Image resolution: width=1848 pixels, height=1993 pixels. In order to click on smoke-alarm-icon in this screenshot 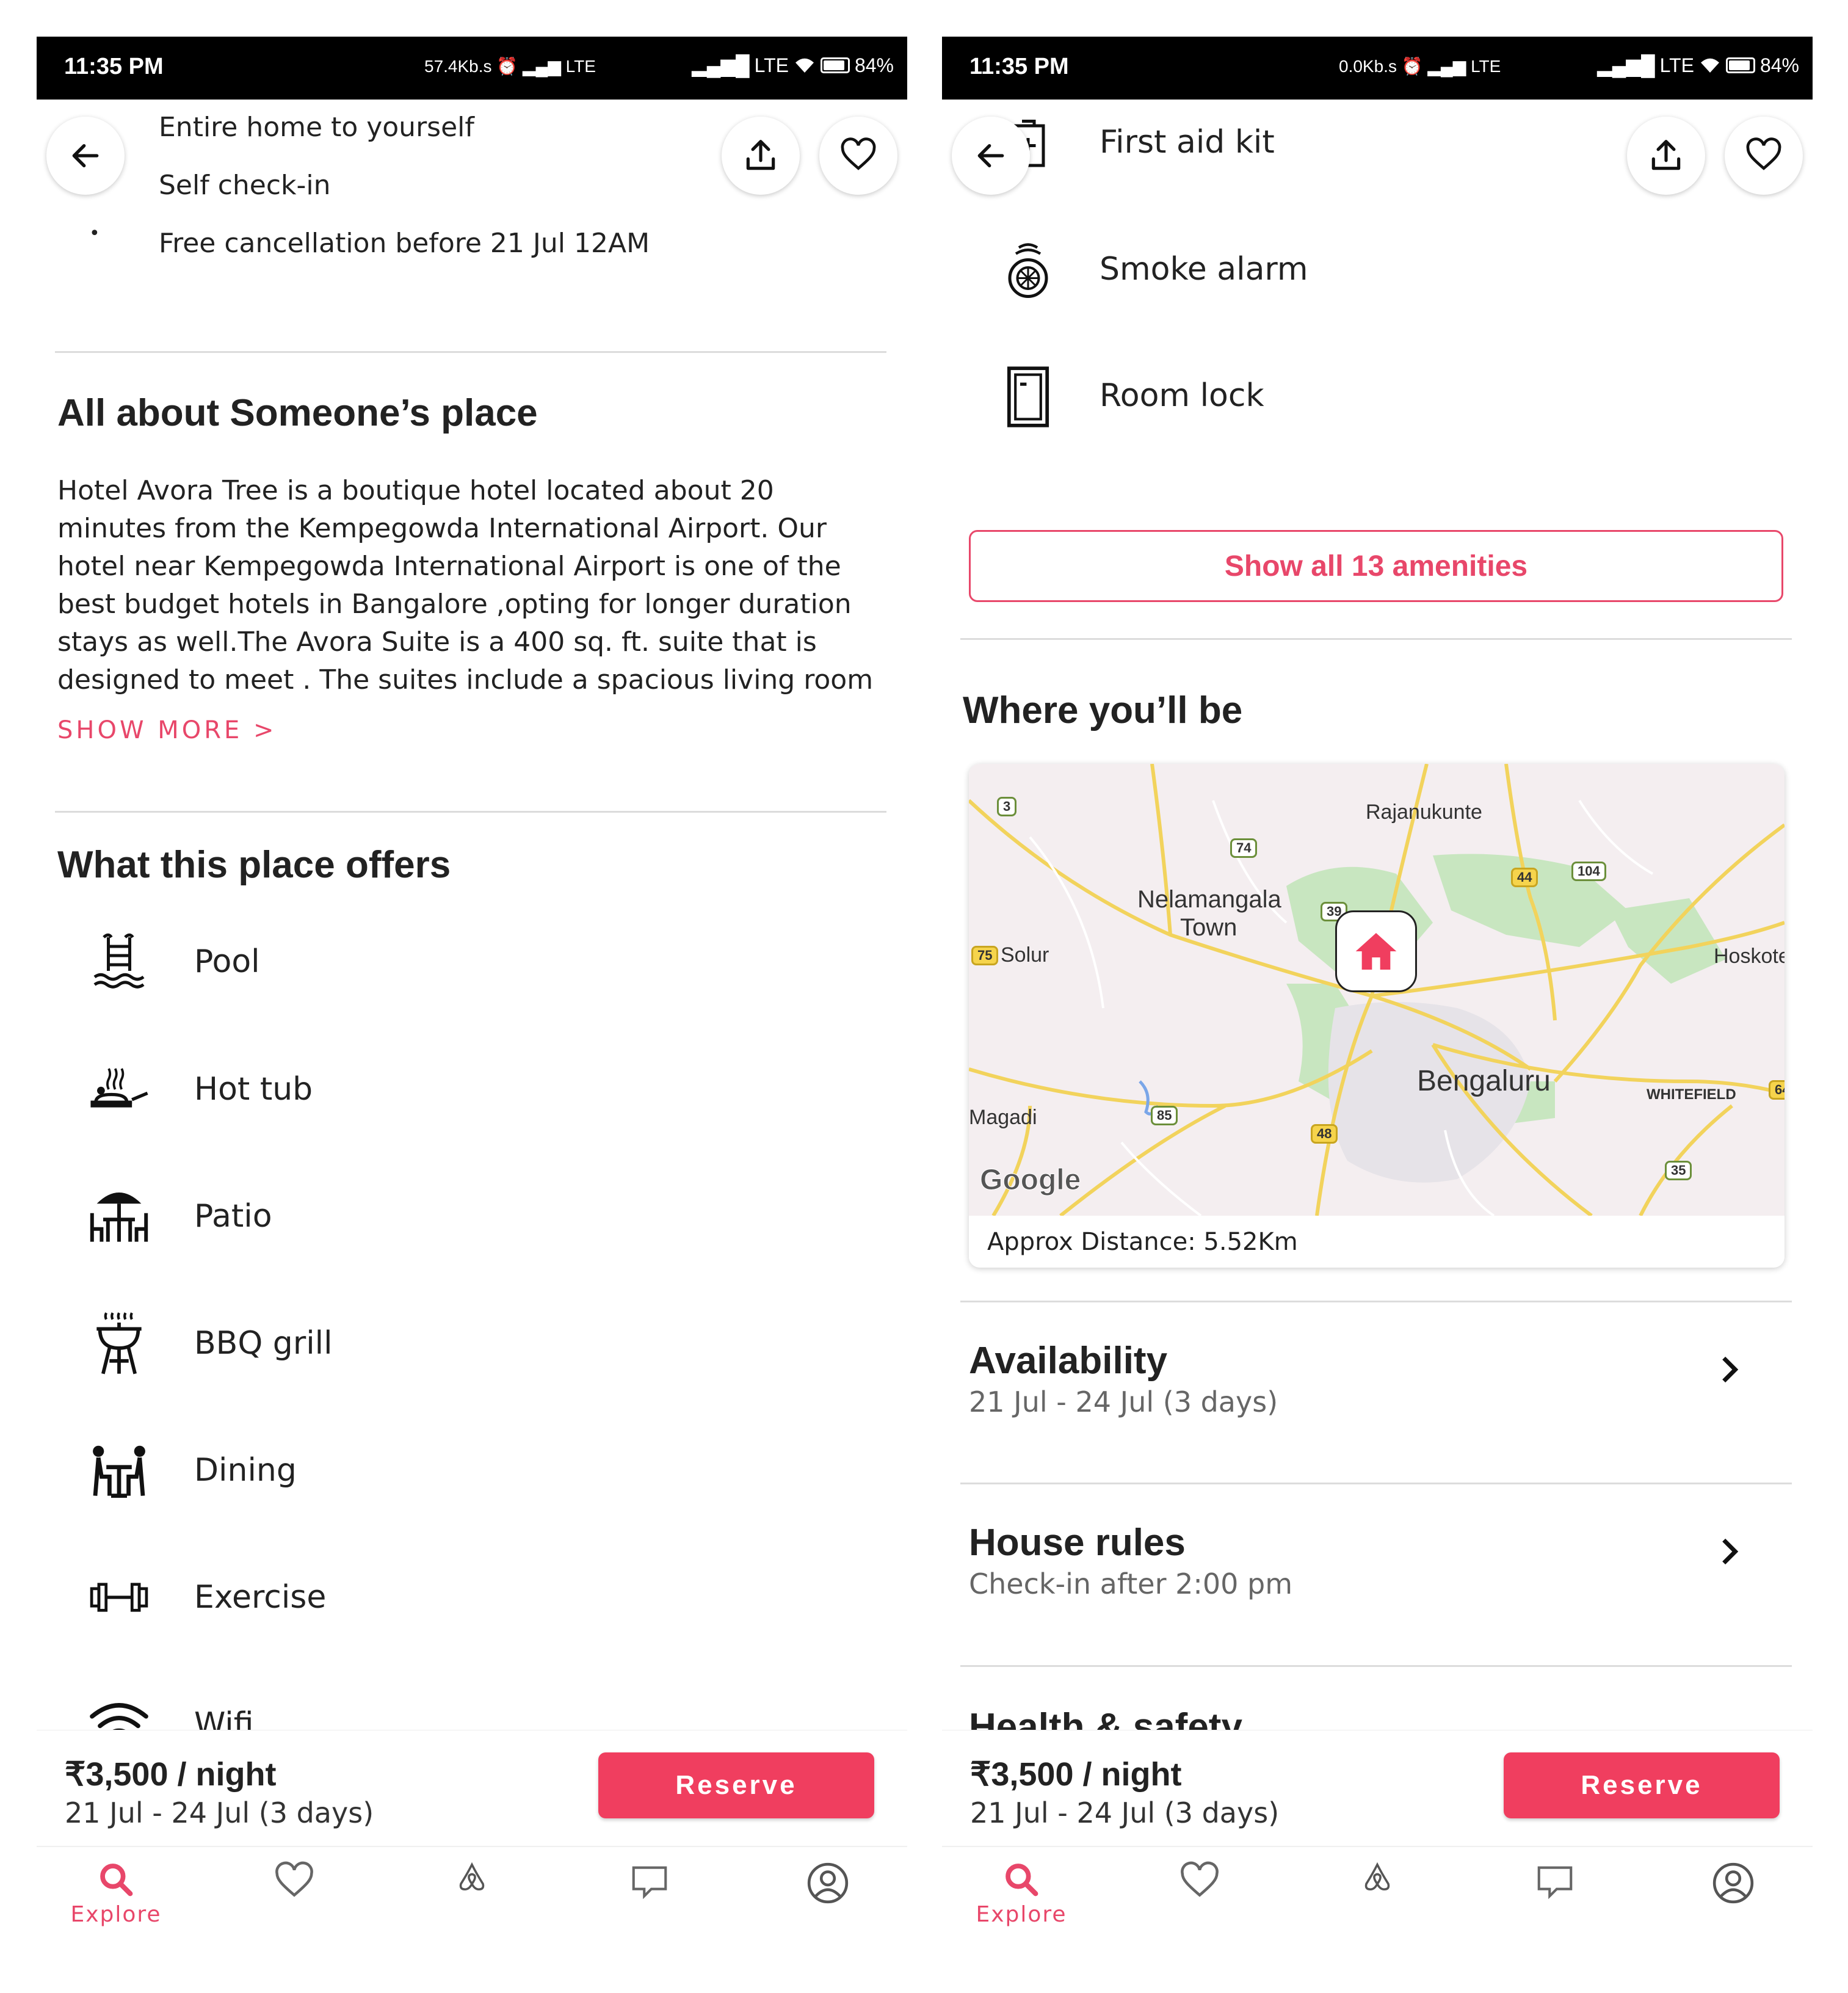, I will do `click(1028, 270)`.